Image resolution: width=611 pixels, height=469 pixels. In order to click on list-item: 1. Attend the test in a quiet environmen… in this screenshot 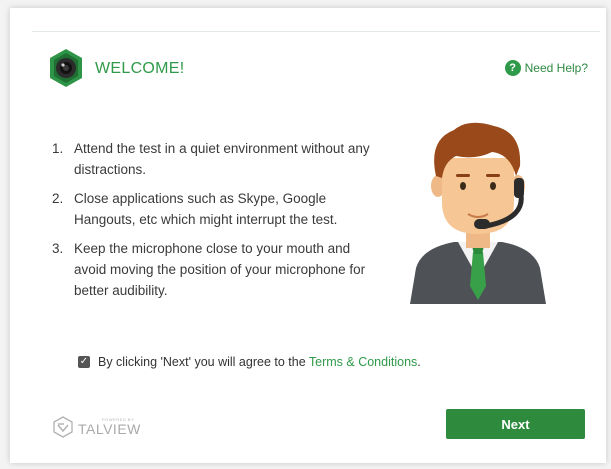, I will do `click(217, 159)`.